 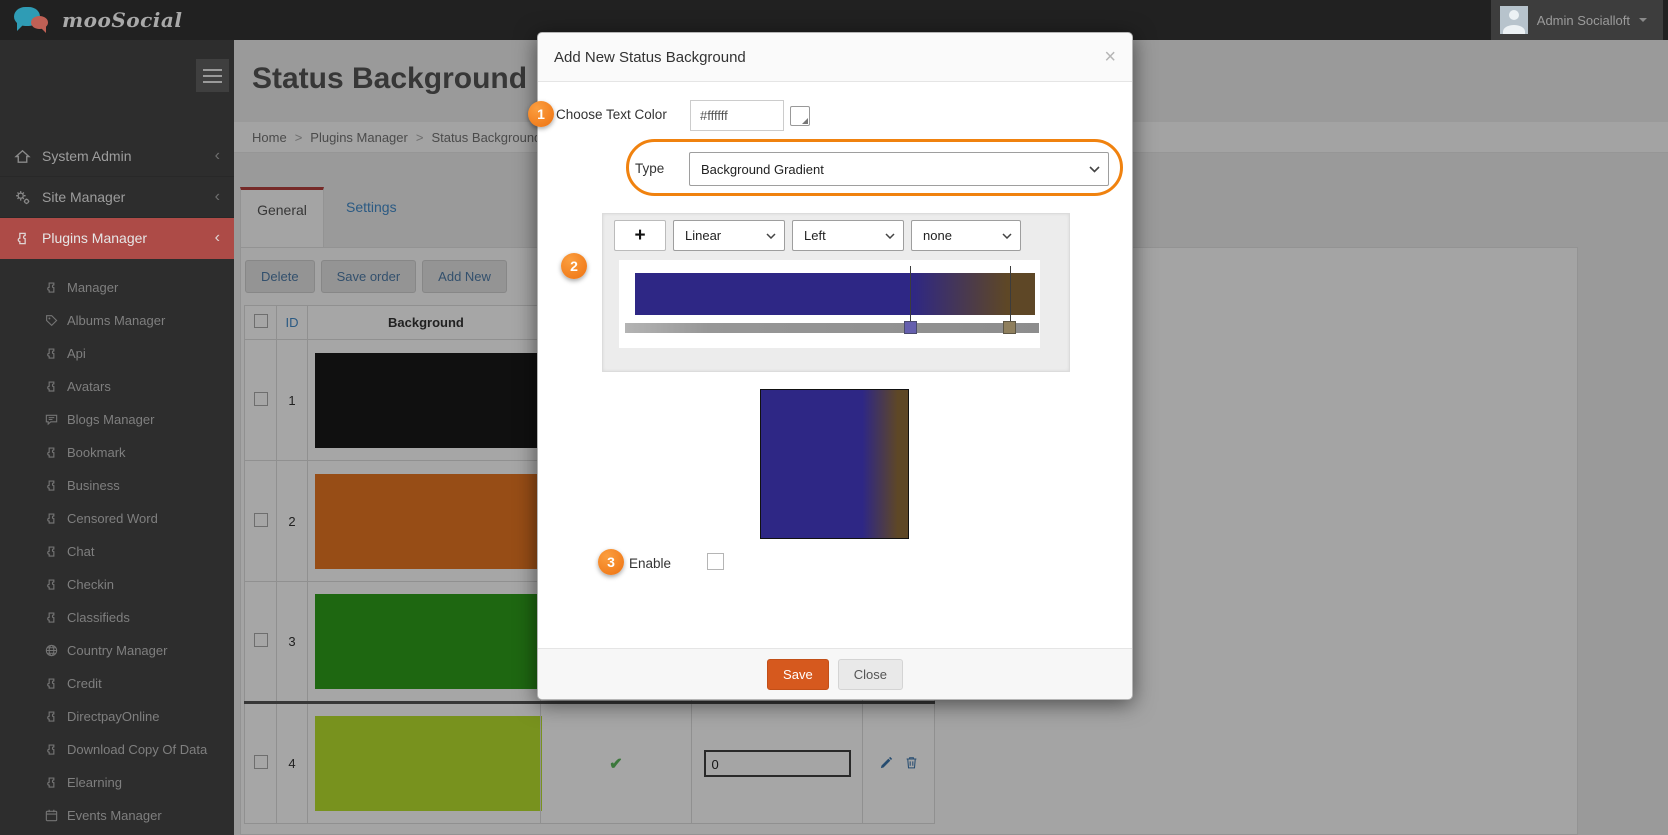 What do you see at coordinates (114, 815) in the screenshot?
I see `sidebar-subitem-label: Events Manager` at bounding box center [114, 815].